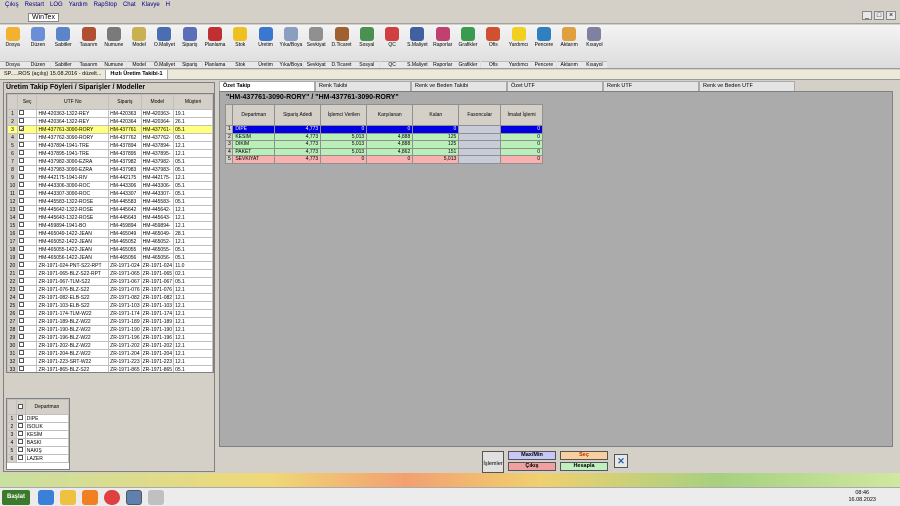 This screenshot has height=506, width=900. I want to click on siparis-cell: HM-437761, so click(125, 129).